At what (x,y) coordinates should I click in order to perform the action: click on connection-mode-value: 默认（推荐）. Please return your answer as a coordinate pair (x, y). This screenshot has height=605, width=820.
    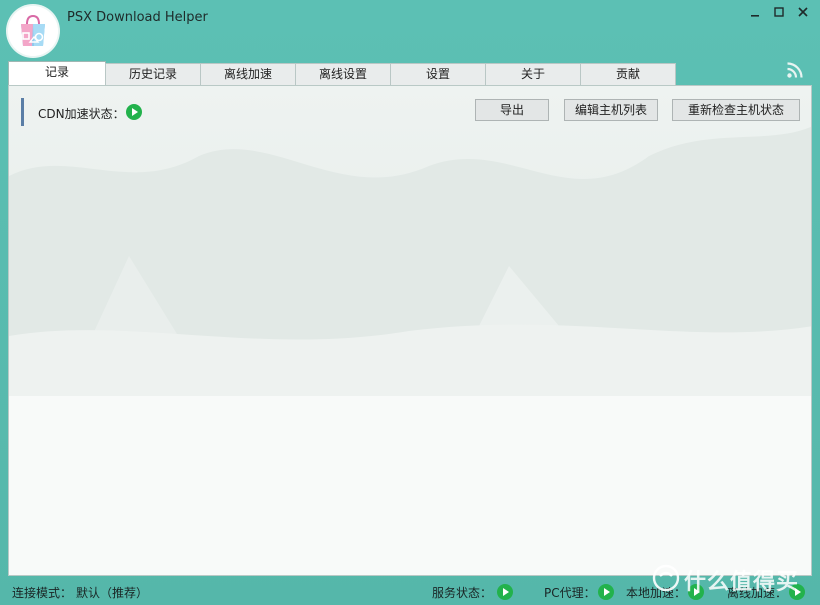
    Looking at the image, I should click on (112, 592).